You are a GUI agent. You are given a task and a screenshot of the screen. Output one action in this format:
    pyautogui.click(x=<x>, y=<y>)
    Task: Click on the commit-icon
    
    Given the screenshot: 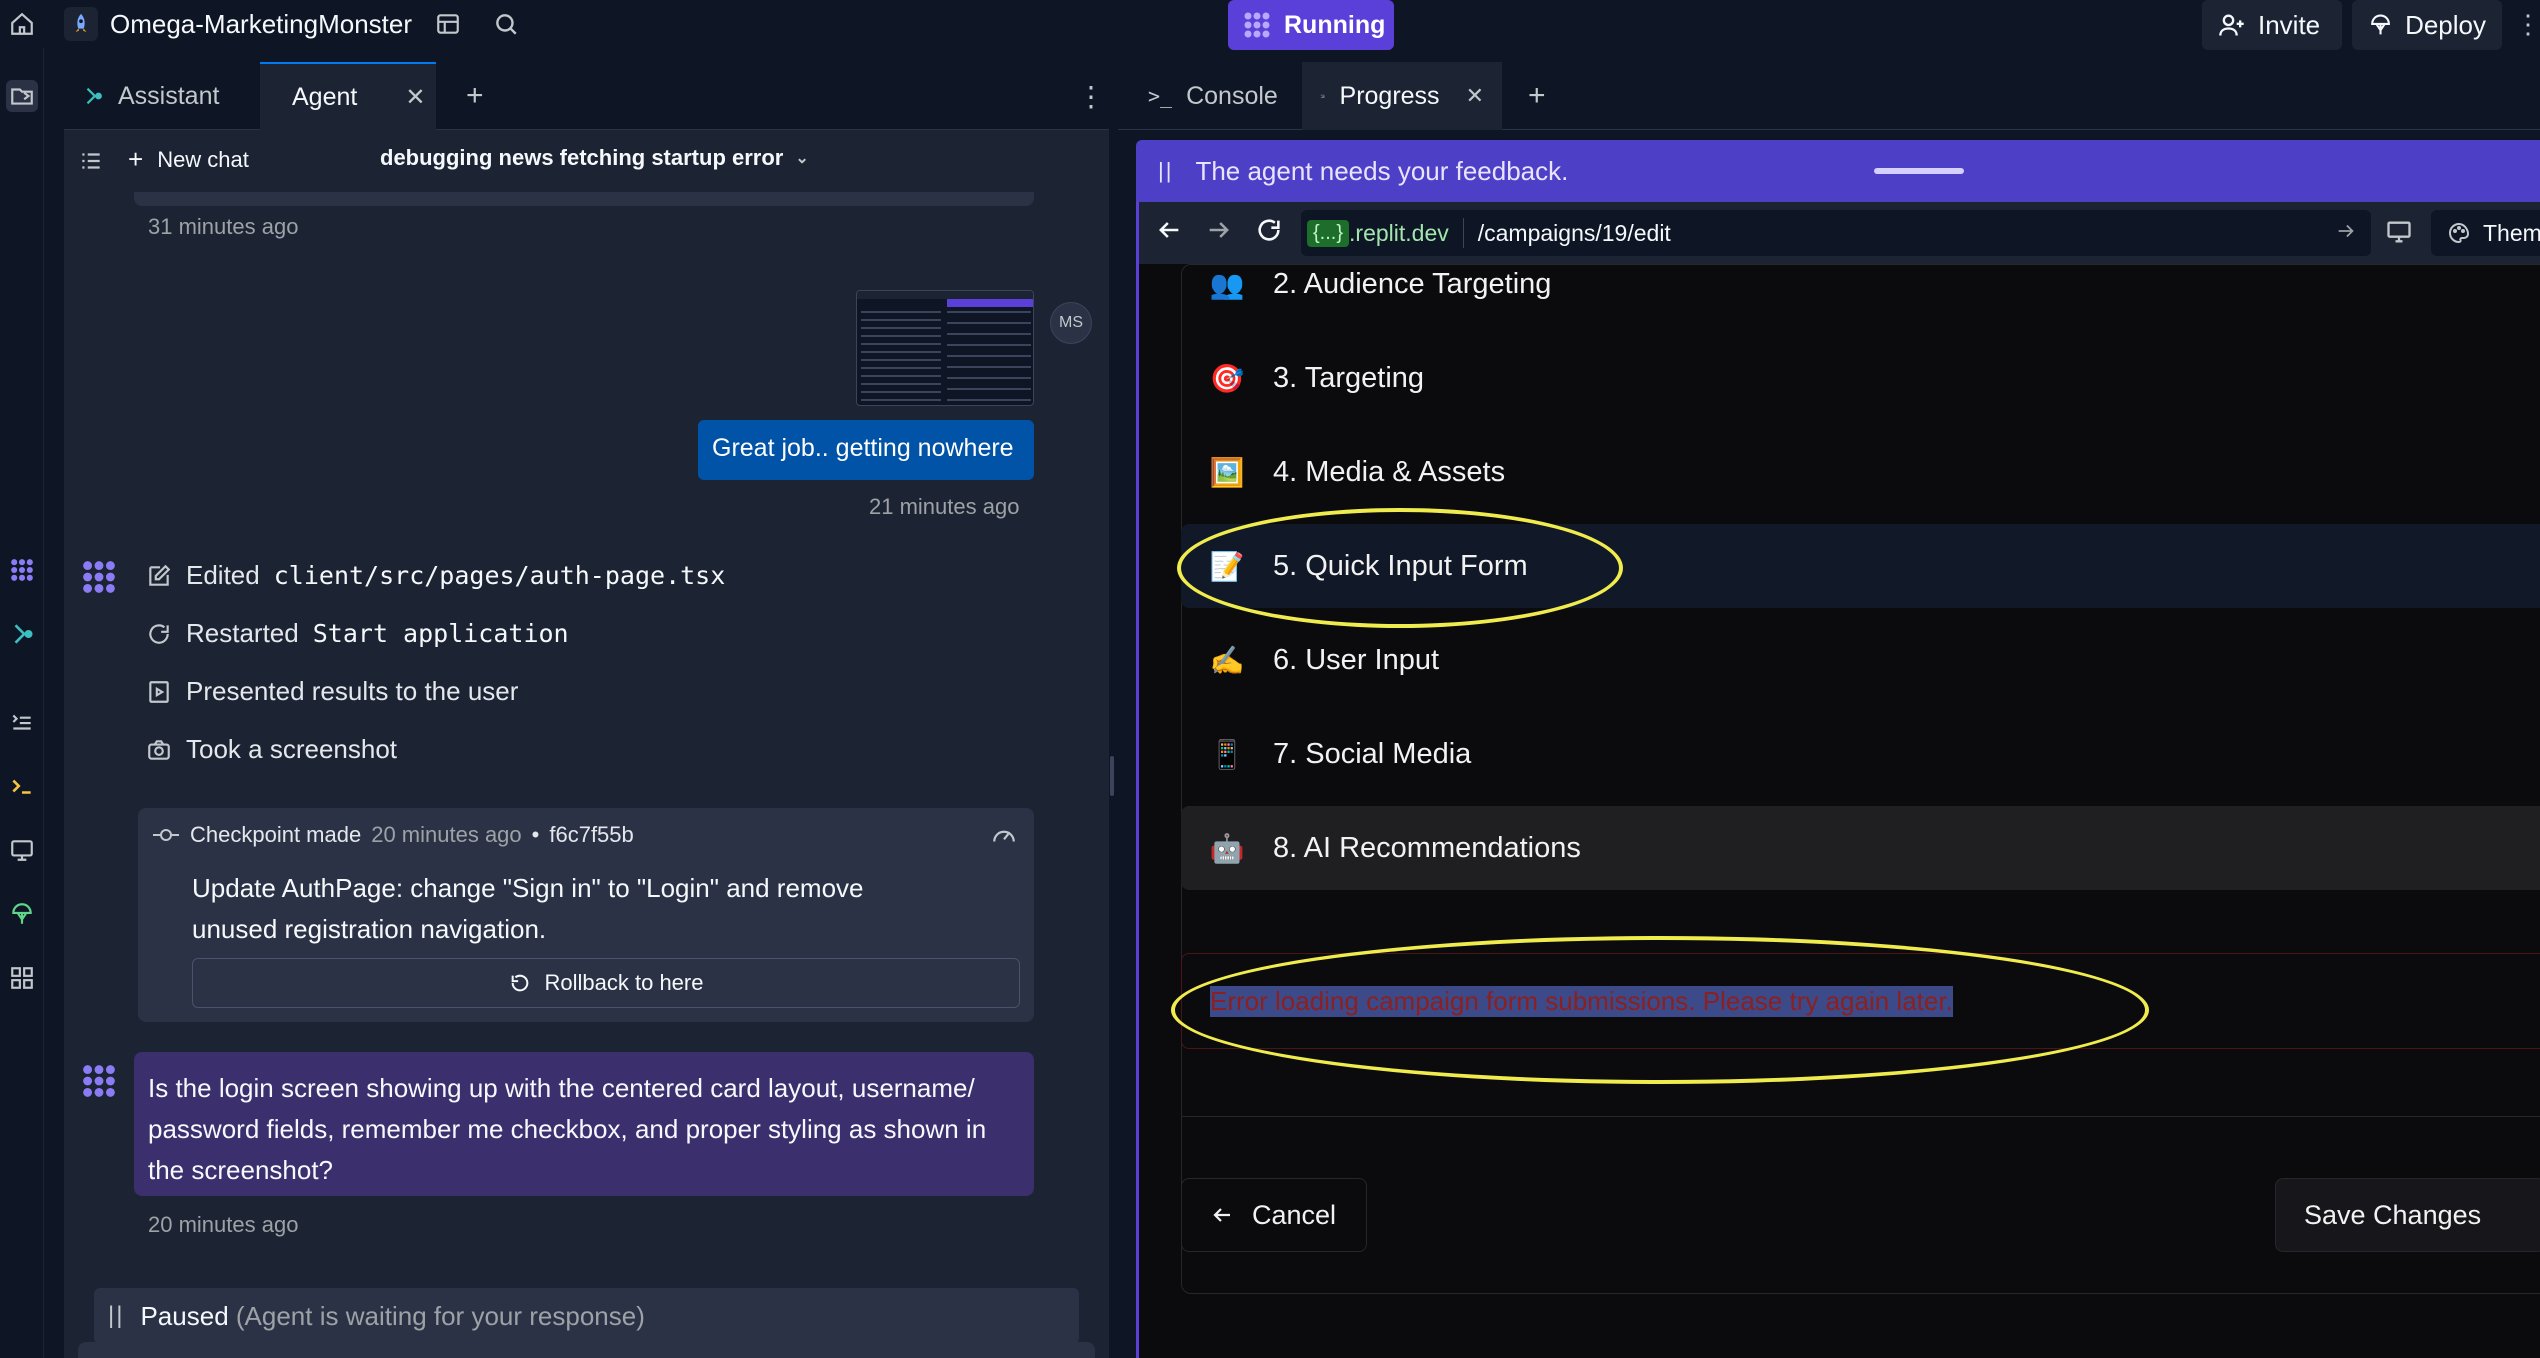 What is the action you would take?
    pyautogui.click(x=166, y=835)
    